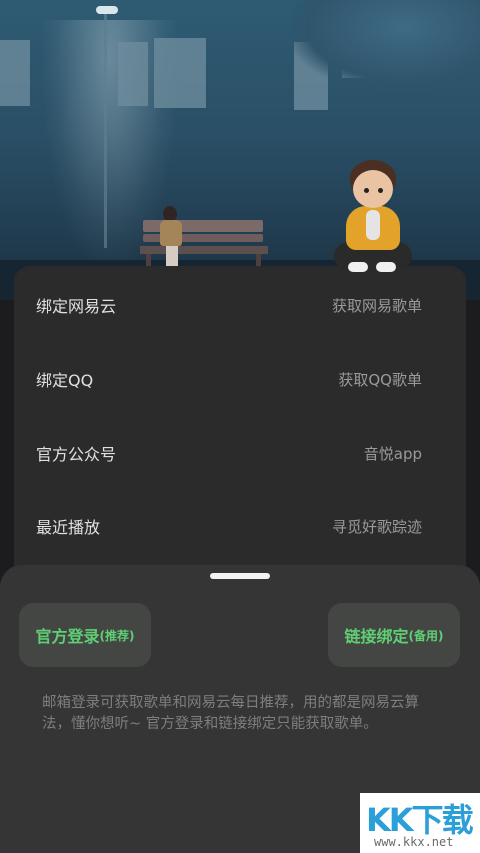  I want to click on official-login-label: 官方登录, so click(67, 636).